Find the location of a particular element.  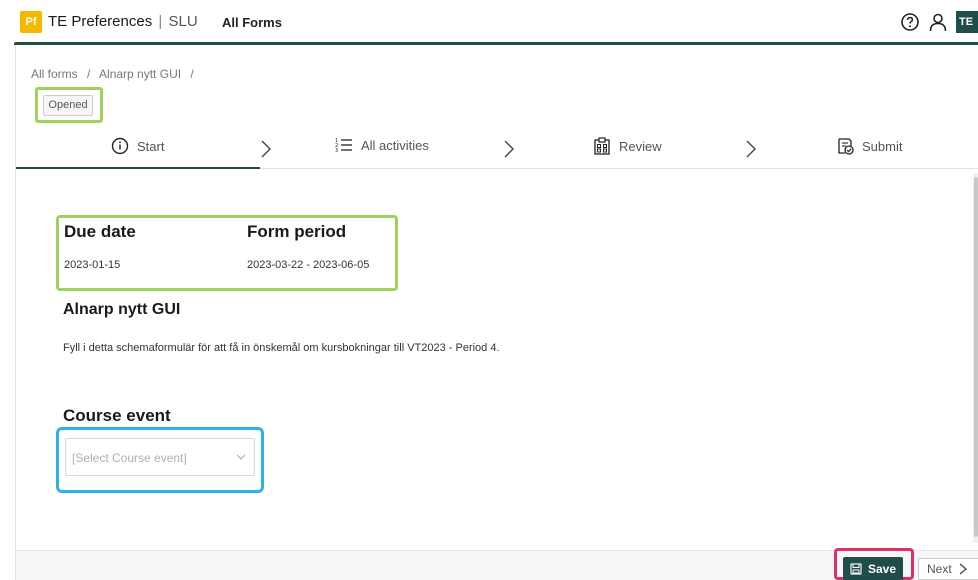

course-event-label: Course event is located at coordinates (117, 415).